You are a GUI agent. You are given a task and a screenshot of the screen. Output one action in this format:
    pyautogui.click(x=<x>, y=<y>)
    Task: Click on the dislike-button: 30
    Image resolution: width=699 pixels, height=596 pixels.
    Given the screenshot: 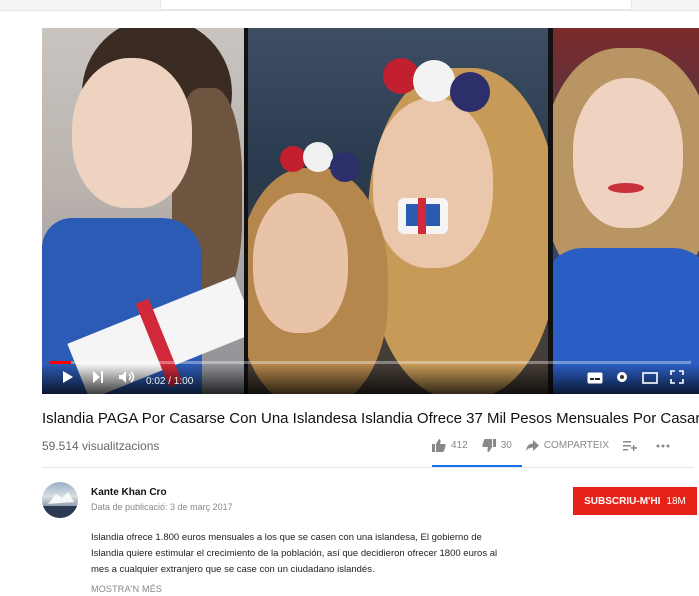 What is the action you would take?
    pyautogui.click(x=497, y=445)
    